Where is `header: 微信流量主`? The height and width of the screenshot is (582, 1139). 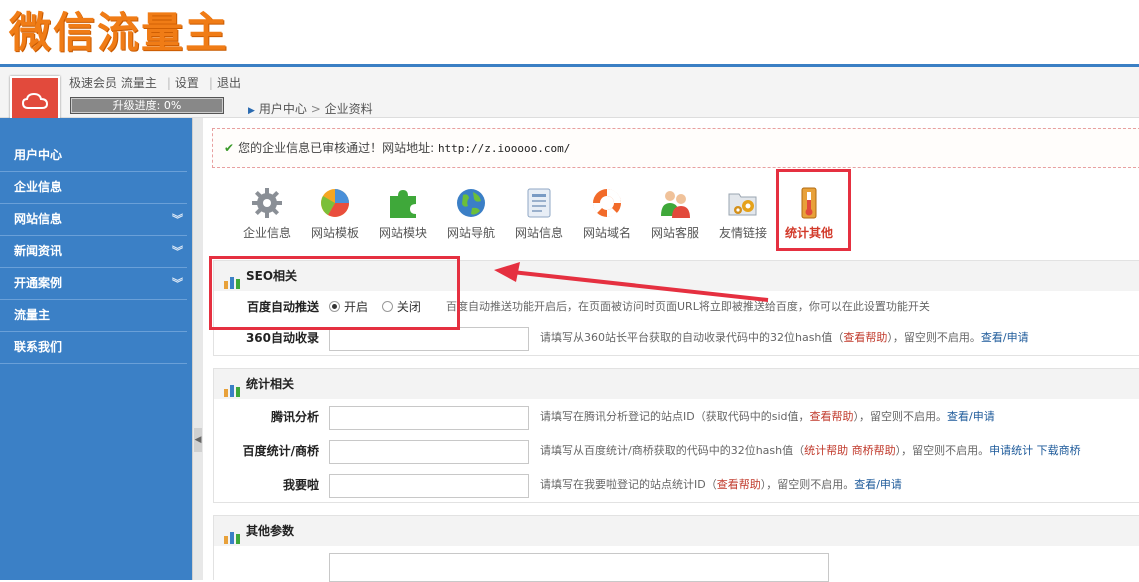 header: 微信流量主 is located at coordinates (569, 33).